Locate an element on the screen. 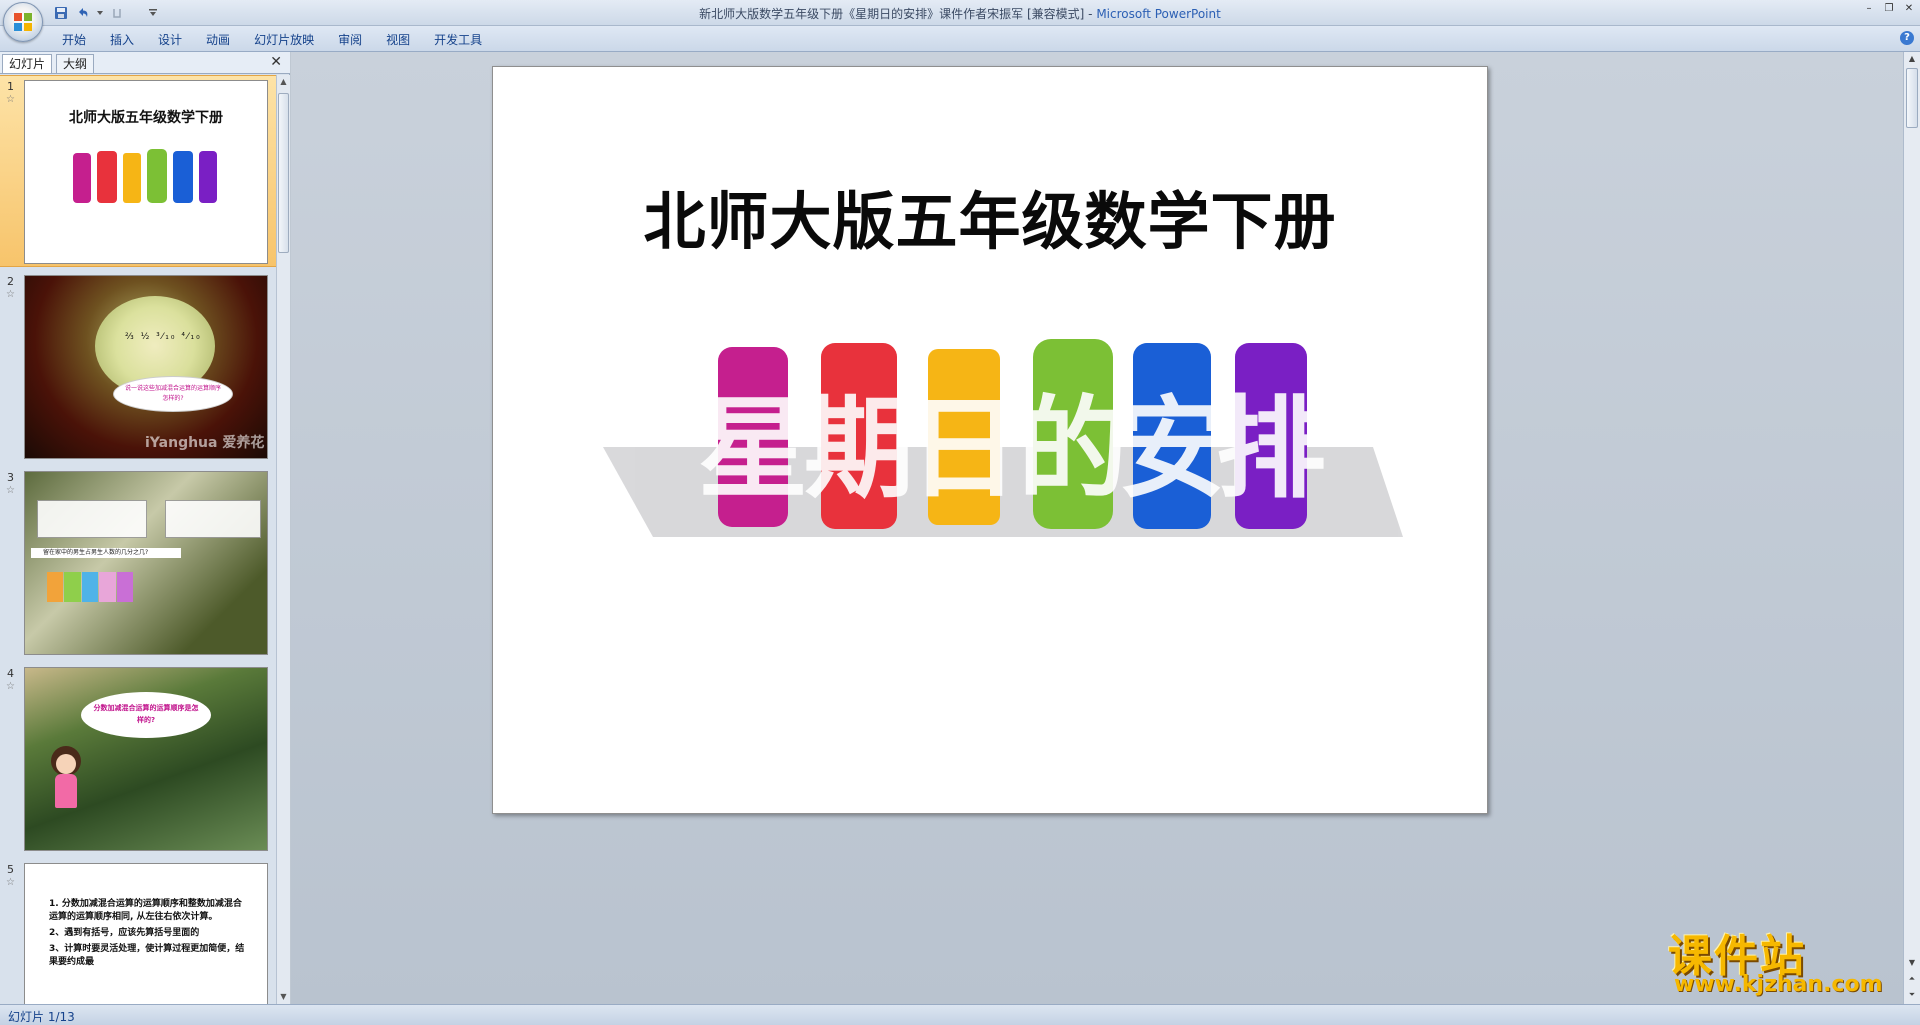  slide-preview: 北师大版五年级数学下册 is located at coordinates (146, 172).